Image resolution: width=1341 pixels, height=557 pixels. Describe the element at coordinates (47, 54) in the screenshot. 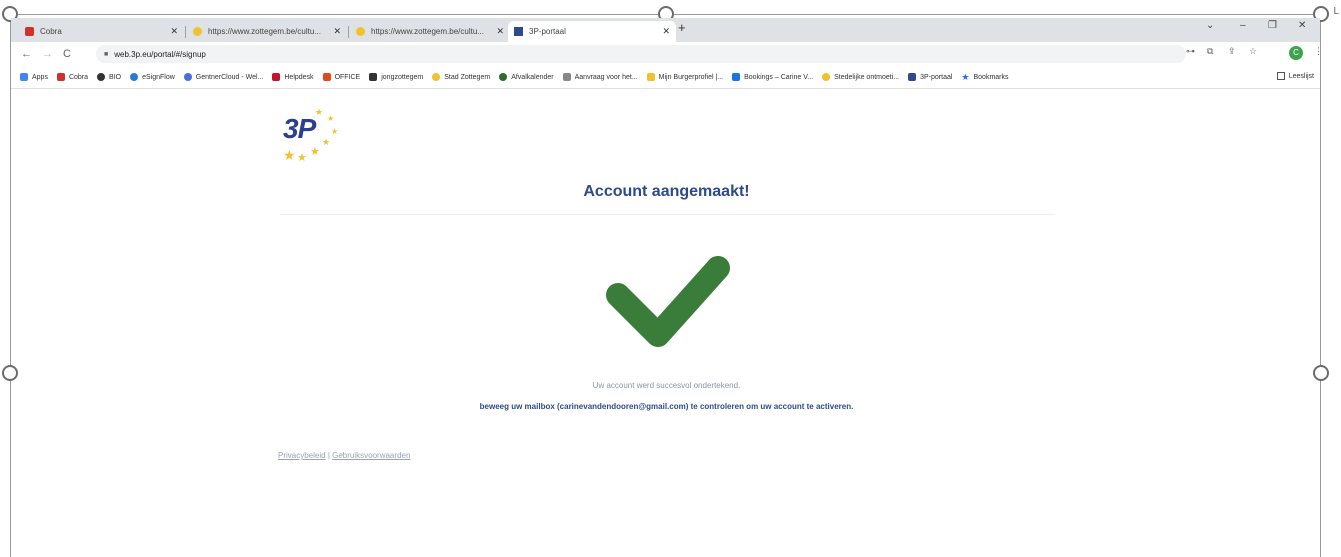

I see `forward-arrow-icon: →` at that location.